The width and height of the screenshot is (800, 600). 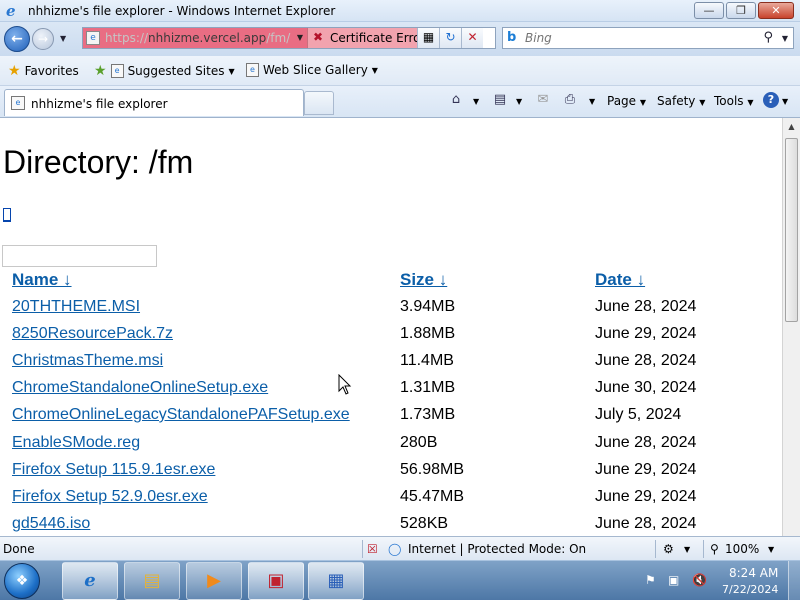 I want to click on favorites-button: ★ Favorites, so click(x=43, y=71).